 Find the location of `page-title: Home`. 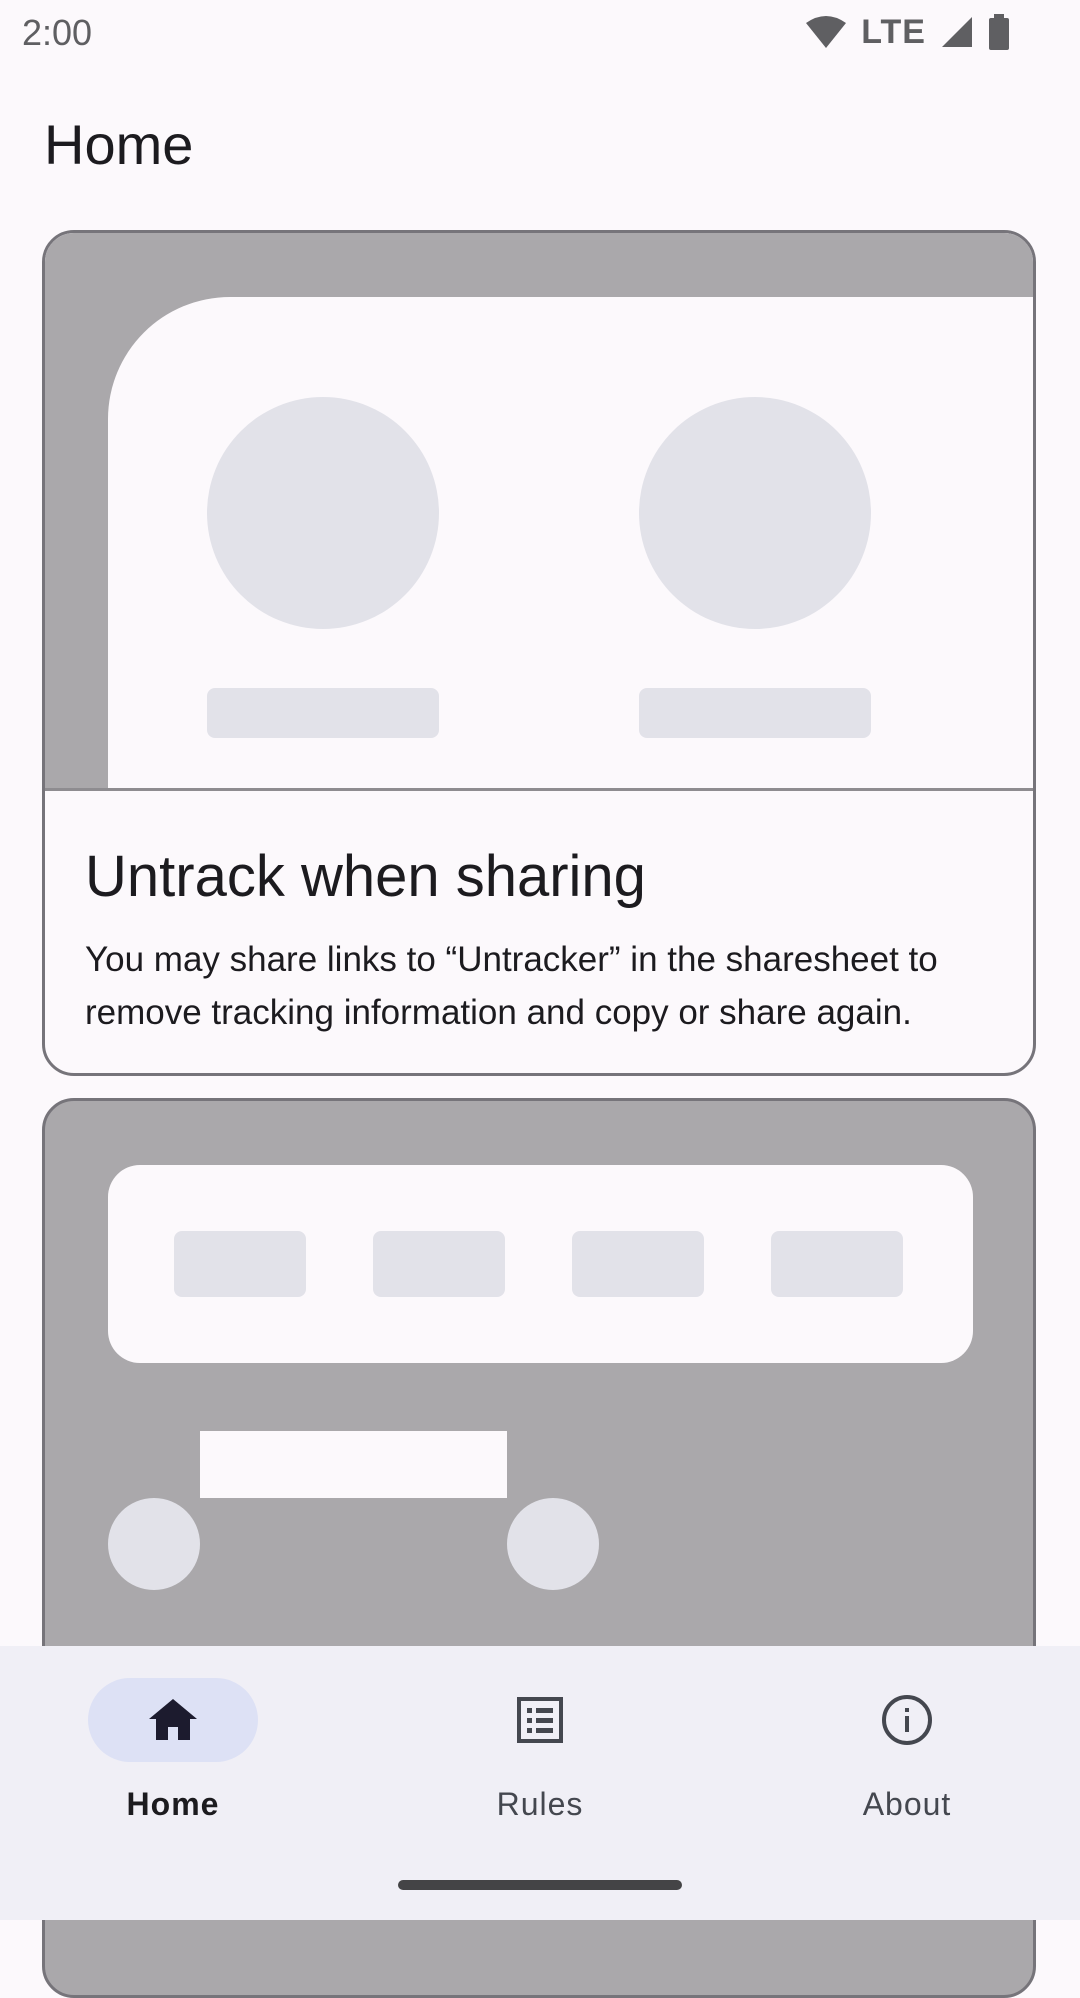

page-title: Home is located at coordinates (119, 144).